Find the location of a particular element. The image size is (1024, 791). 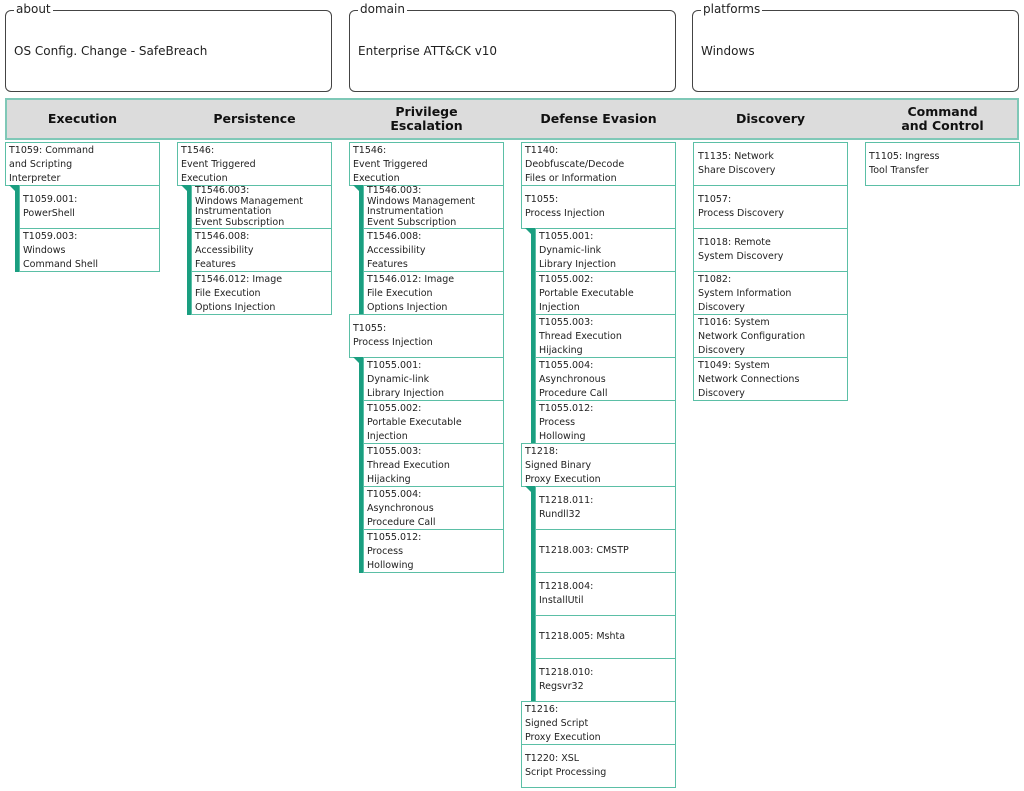

subtechnique-cell: T1218.004: InstallUtil is located at coordinates (605, 594).